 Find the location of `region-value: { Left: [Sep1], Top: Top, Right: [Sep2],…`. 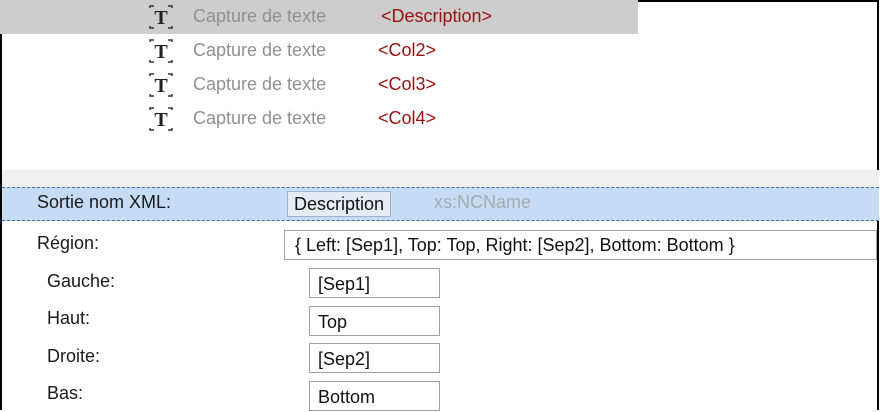

region-value: { Left: [Sep1], Top: Top, Right: [Sep2],… is located at coordinates (580, 245).